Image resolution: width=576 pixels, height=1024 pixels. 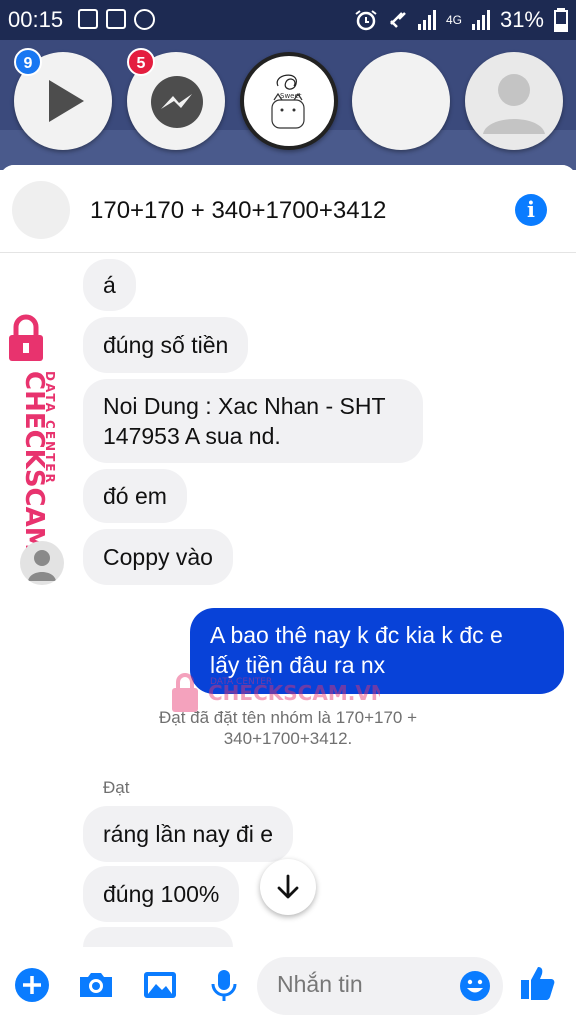 What do you see at coordinates (538, 983) in the screenshot?
I see `like-icon` at bounding box center [538, 983].